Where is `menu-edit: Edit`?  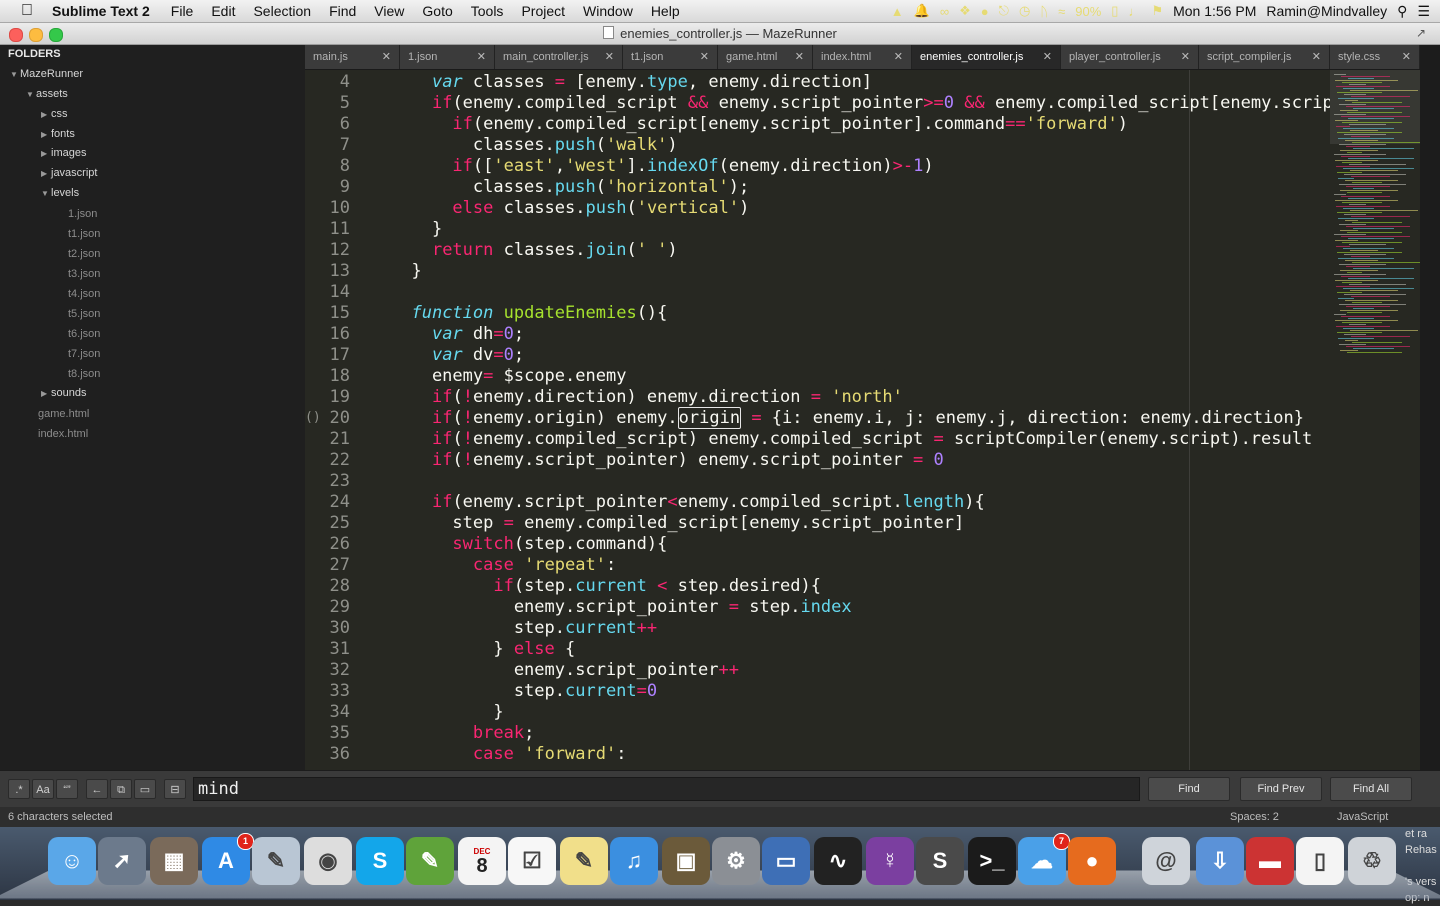
menu-edit: Edit is located at coordinates (223, 11).